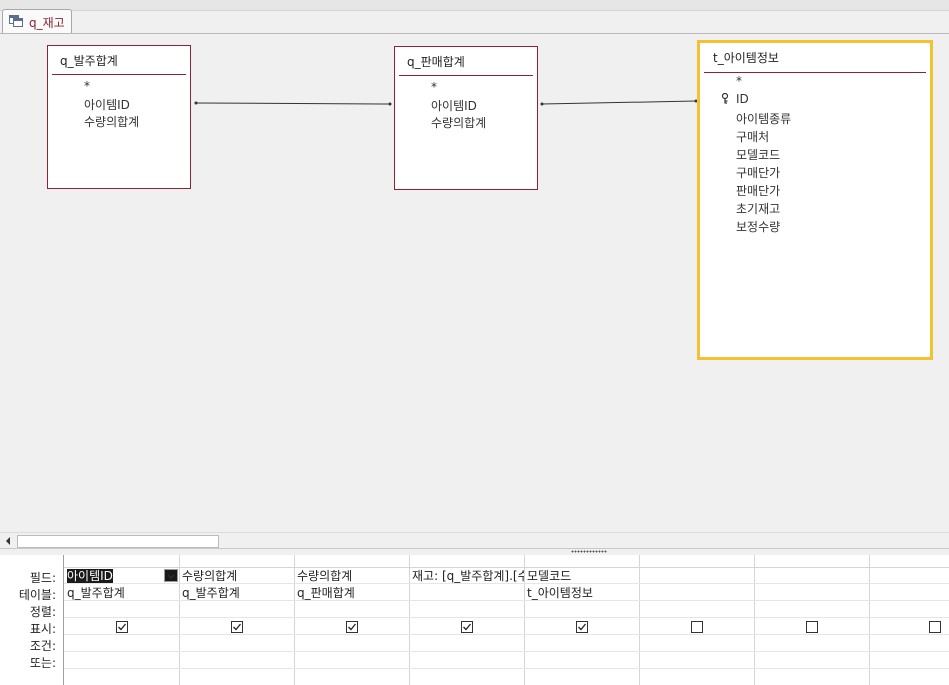  What do you see at coordinates (758, 226) in the screenshot?
I see `field-item: 보정수량` at bounding box center [758, 226].